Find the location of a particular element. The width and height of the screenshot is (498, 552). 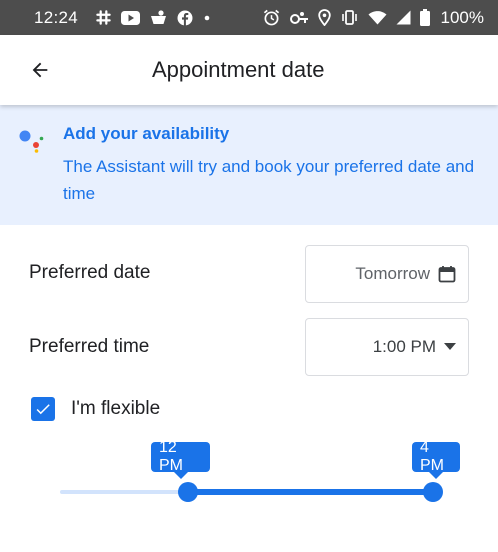

range-start-thumb is located at coordinates (188, 492).